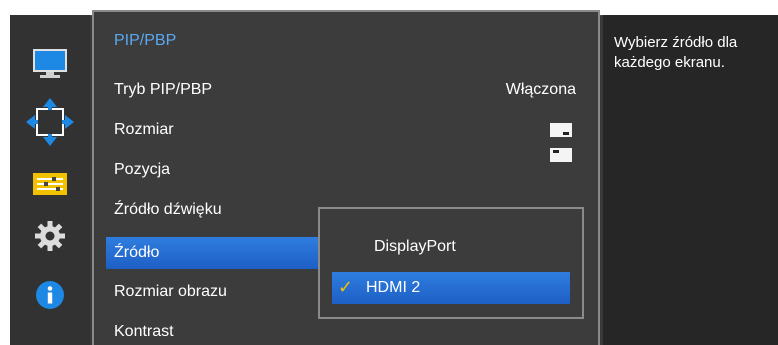 The image size is (778, 345). Describe the element at coordinates (451, 288) in the screenshot. I see `submenu-option-hdmi2: ✓ HDMI 2` at that location.